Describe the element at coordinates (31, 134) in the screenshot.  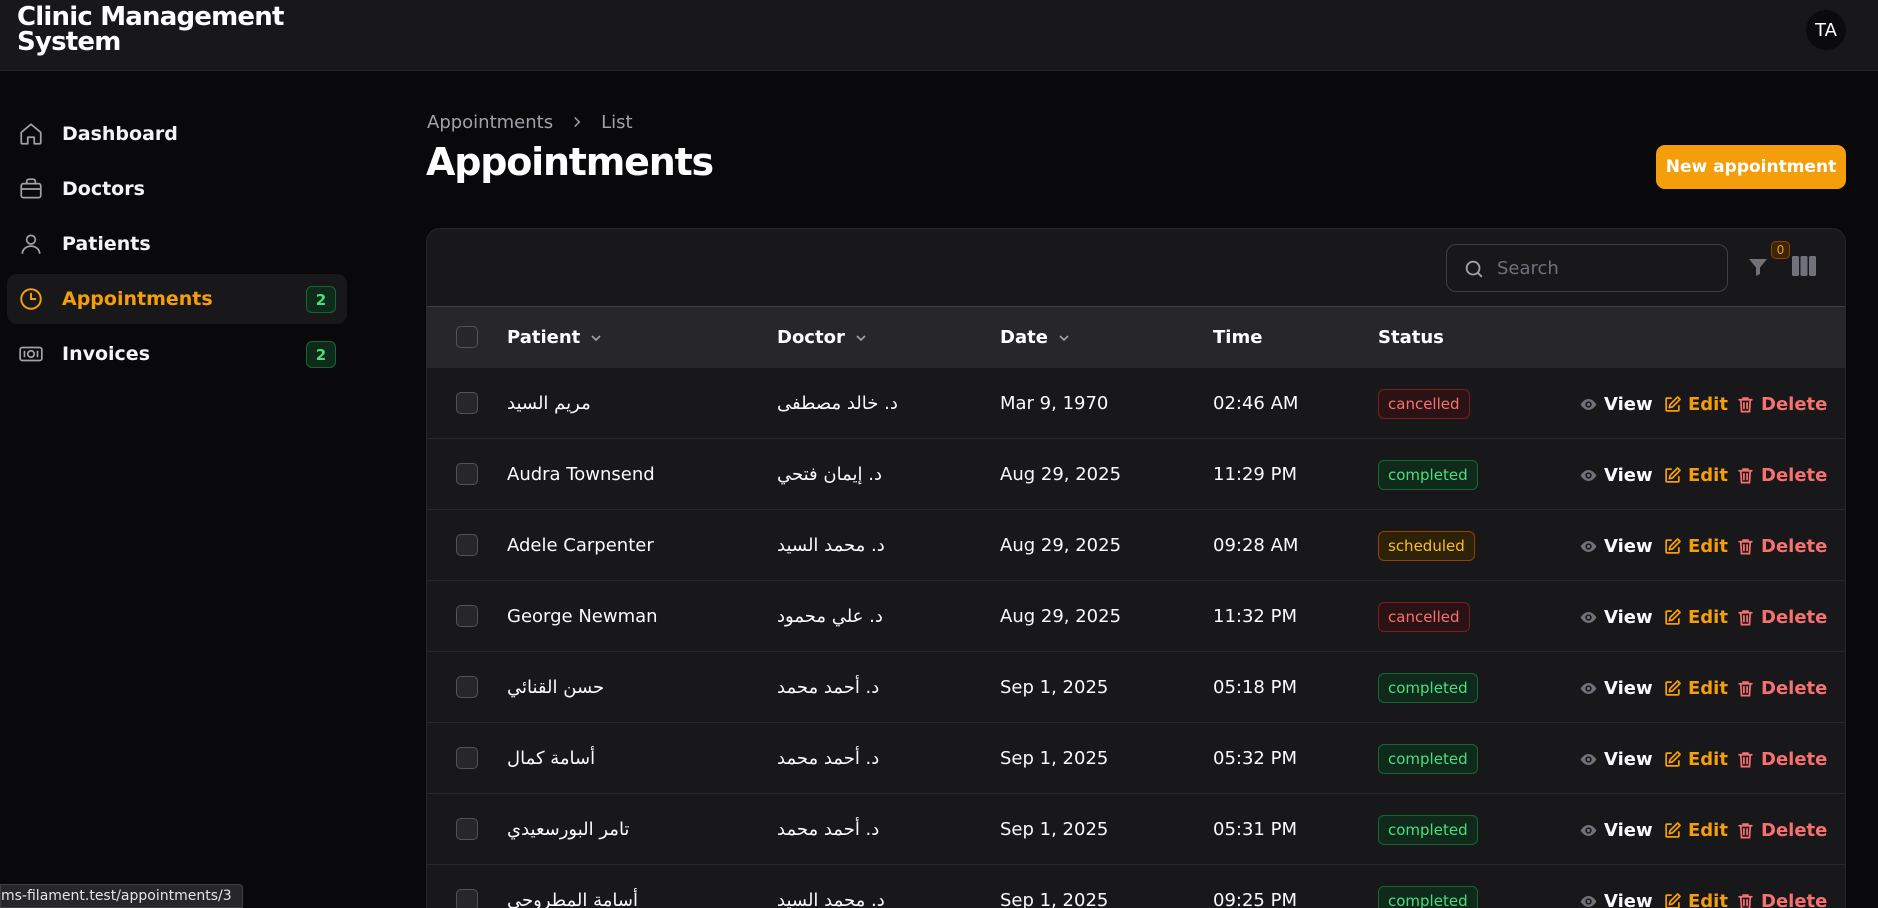
I see `home-icon` at that location.